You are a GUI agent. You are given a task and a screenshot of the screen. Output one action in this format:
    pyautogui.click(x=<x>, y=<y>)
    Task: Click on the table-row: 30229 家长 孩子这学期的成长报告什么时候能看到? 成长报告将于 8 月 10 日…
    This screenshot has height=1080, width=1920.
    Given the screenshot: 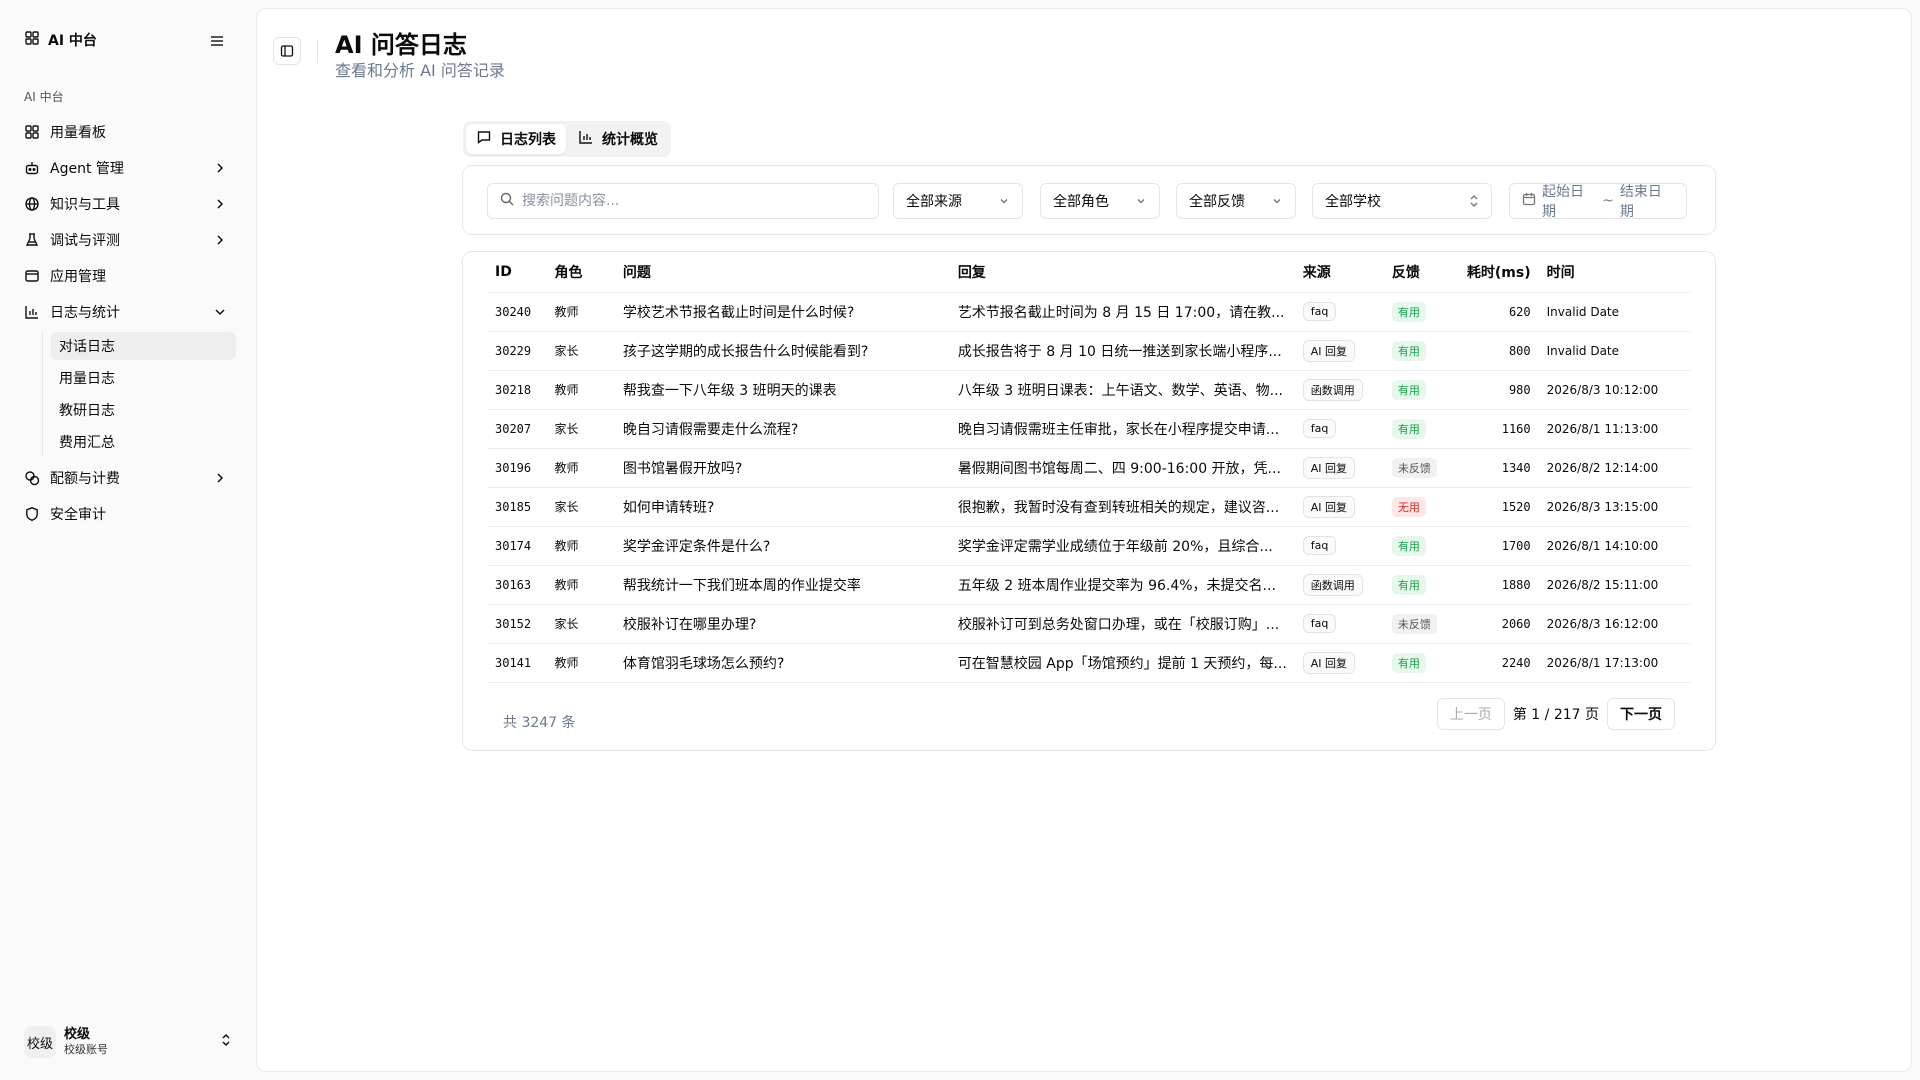 What is the action you would take?
    pyautogui.click(x=1089, y=351)
    